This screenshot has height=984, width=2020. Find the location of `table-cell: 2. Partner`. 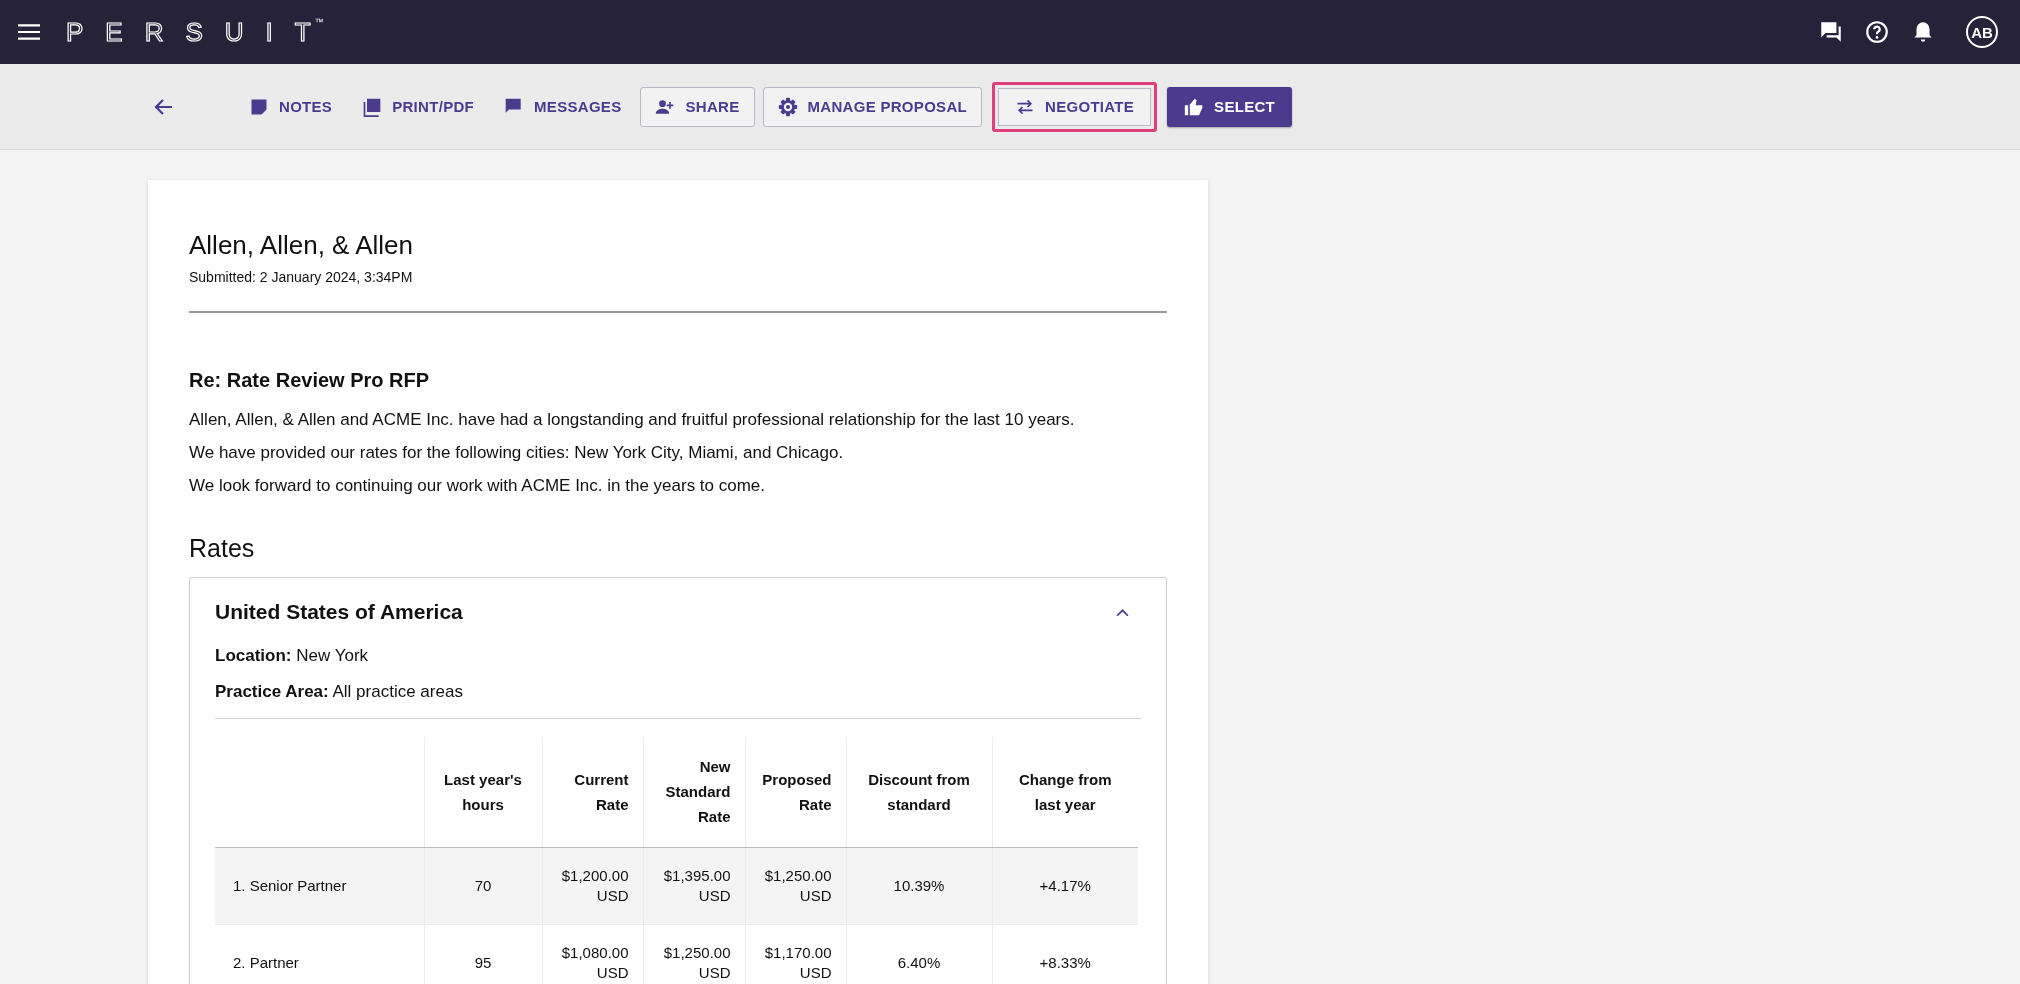

table-cell: 2. Partner is located at coordinates (319, 954).